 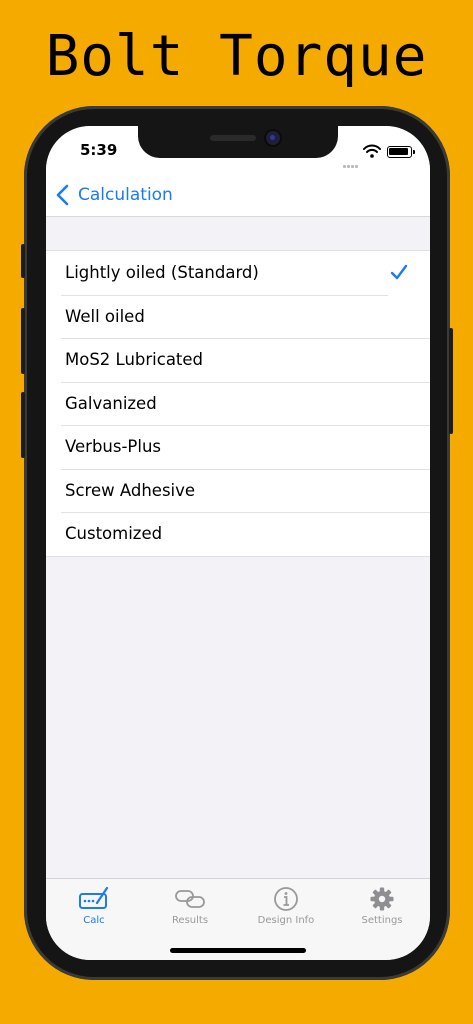 What do you see at coordinates (351, 162) in the screenshot?
I see `cellular-signal-icon` at bounding box center [351, 162].